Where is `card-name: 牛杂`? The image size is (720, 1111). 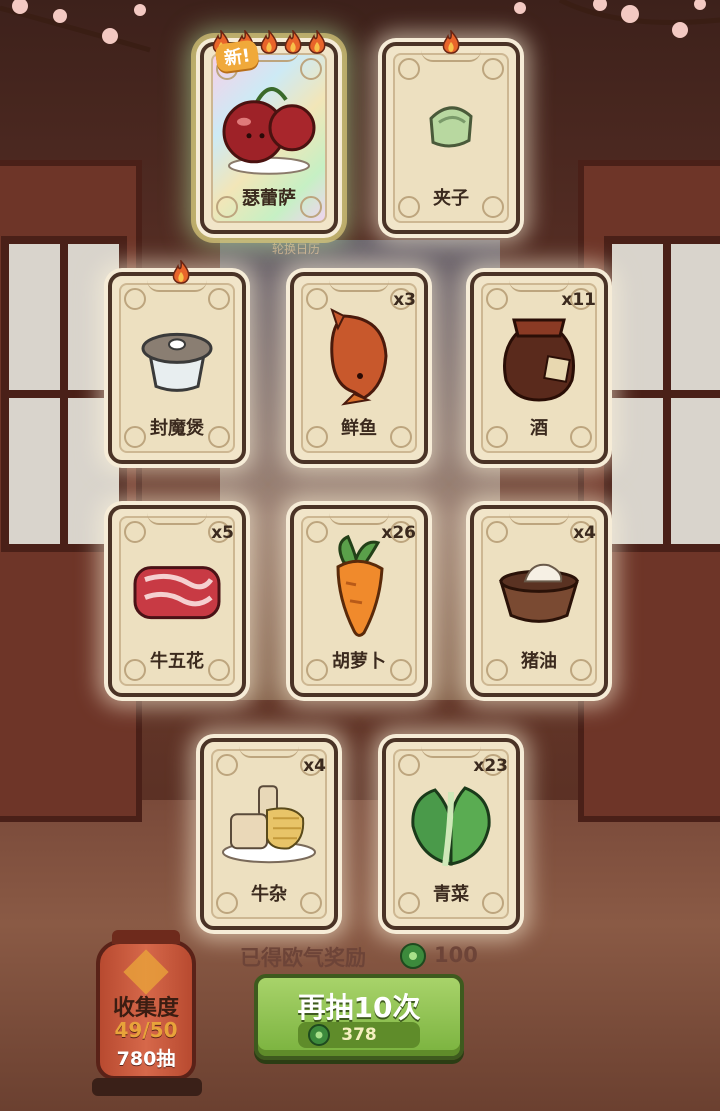
card-name: 牛杂 is located at coordinates (269, 894).